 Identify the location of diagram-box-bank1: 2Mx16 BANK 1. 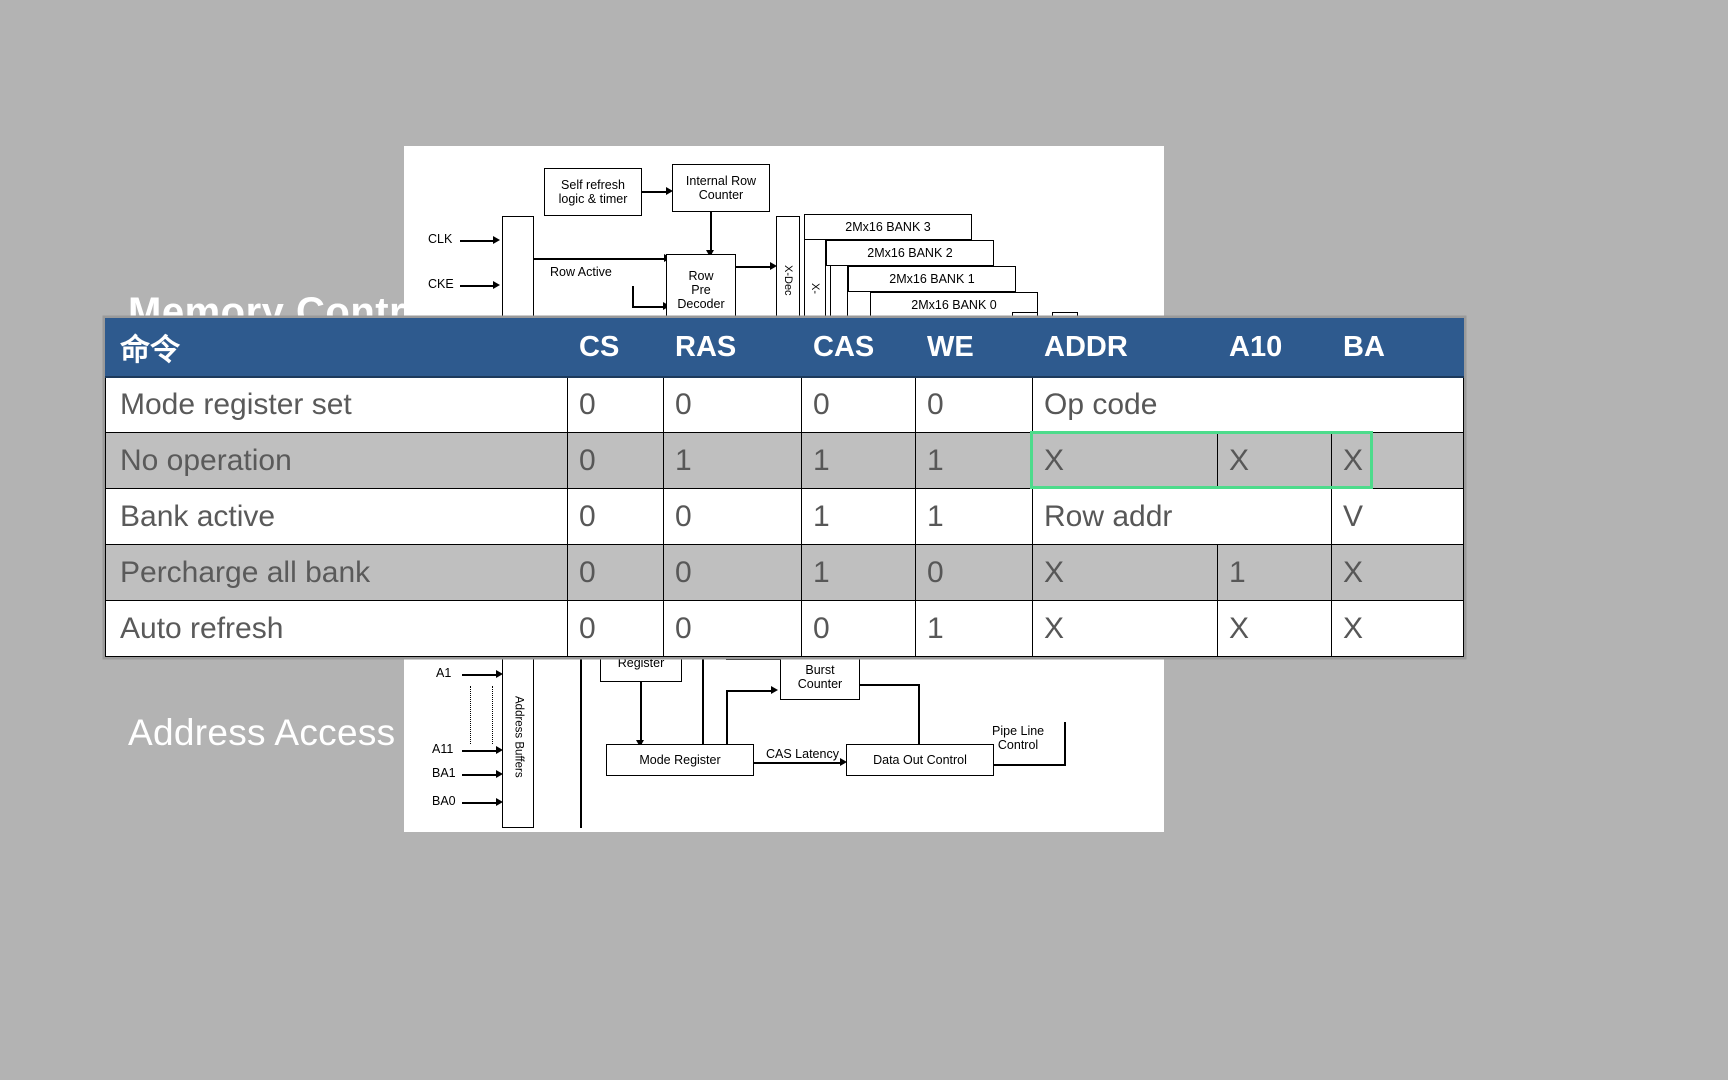
(932, 279).